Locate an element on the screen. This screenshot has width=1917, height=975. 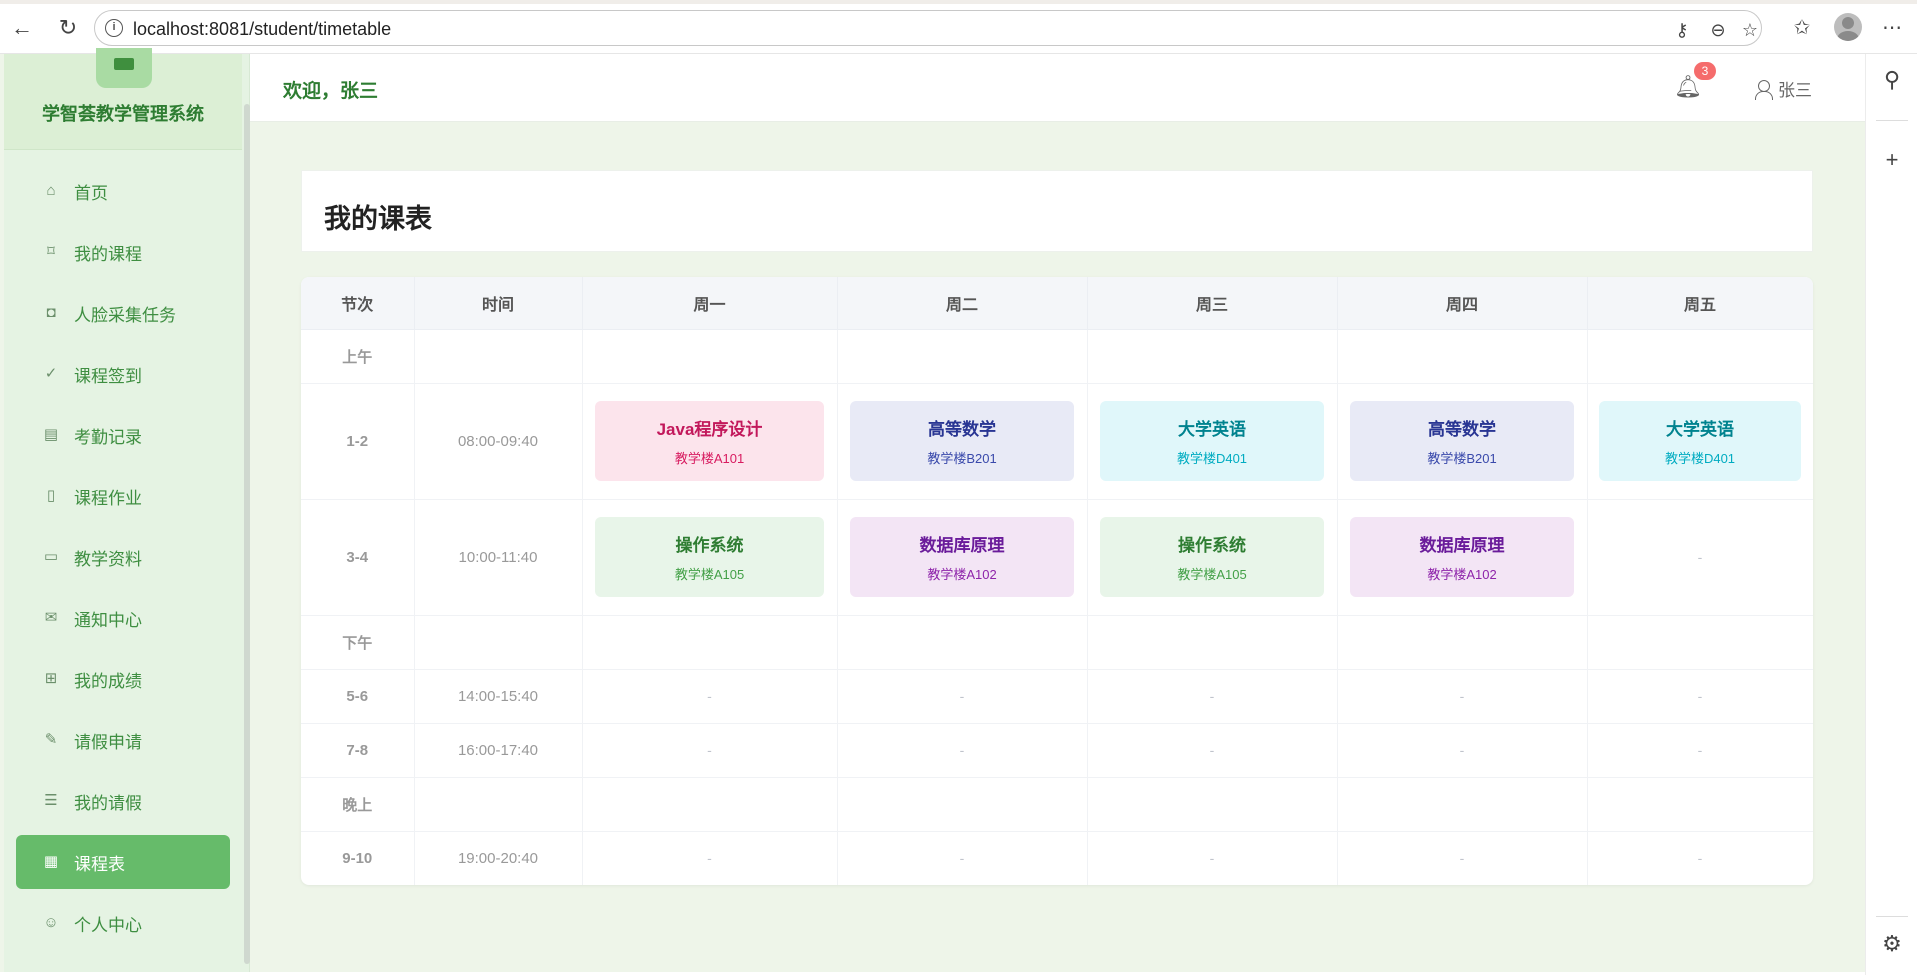
zoom-out-icon: ⊖ is located at coordinates (1718, 30).